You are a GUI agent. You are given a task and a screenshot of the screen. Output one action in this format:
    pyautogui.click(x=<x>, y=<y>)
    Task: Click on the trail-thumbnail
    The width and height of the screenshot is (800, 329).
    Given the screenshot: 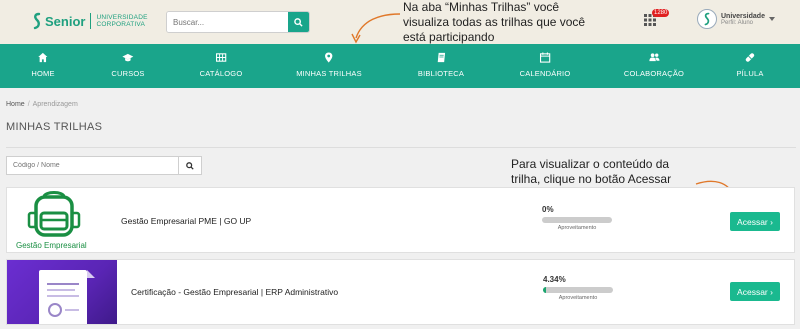 What is the action you would take?
    pyautogui.click(x=62, y=292)
    